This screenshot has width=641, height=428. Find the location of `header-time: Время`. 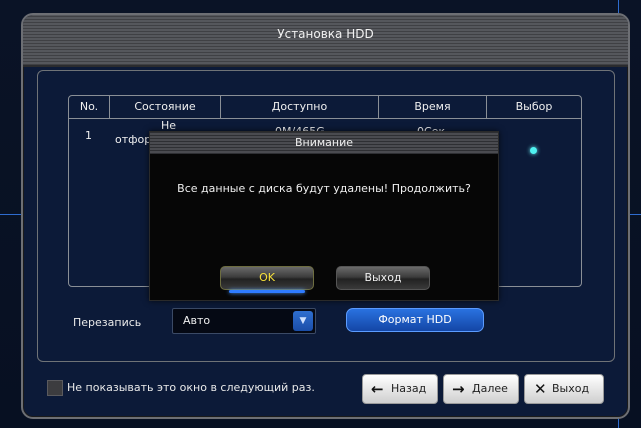

header-time: Время is located at coordinates (433, 107).